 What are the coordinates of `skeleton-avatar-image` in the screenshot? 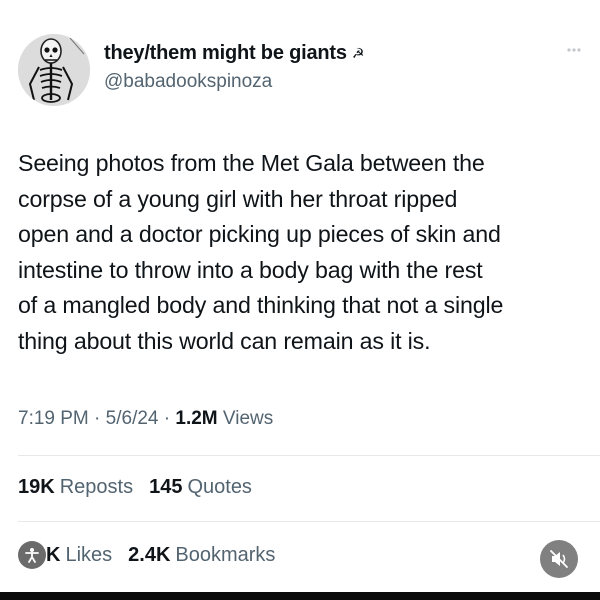 It's located at (54, 70).